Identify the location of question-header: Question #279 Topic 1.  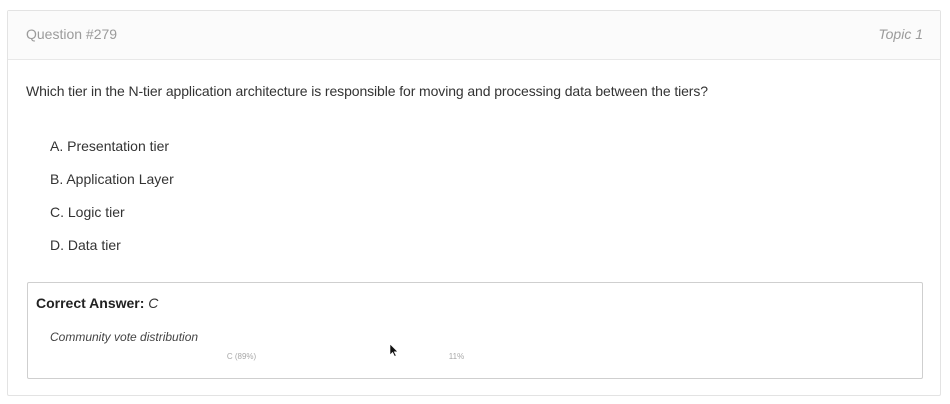
(474, 35).